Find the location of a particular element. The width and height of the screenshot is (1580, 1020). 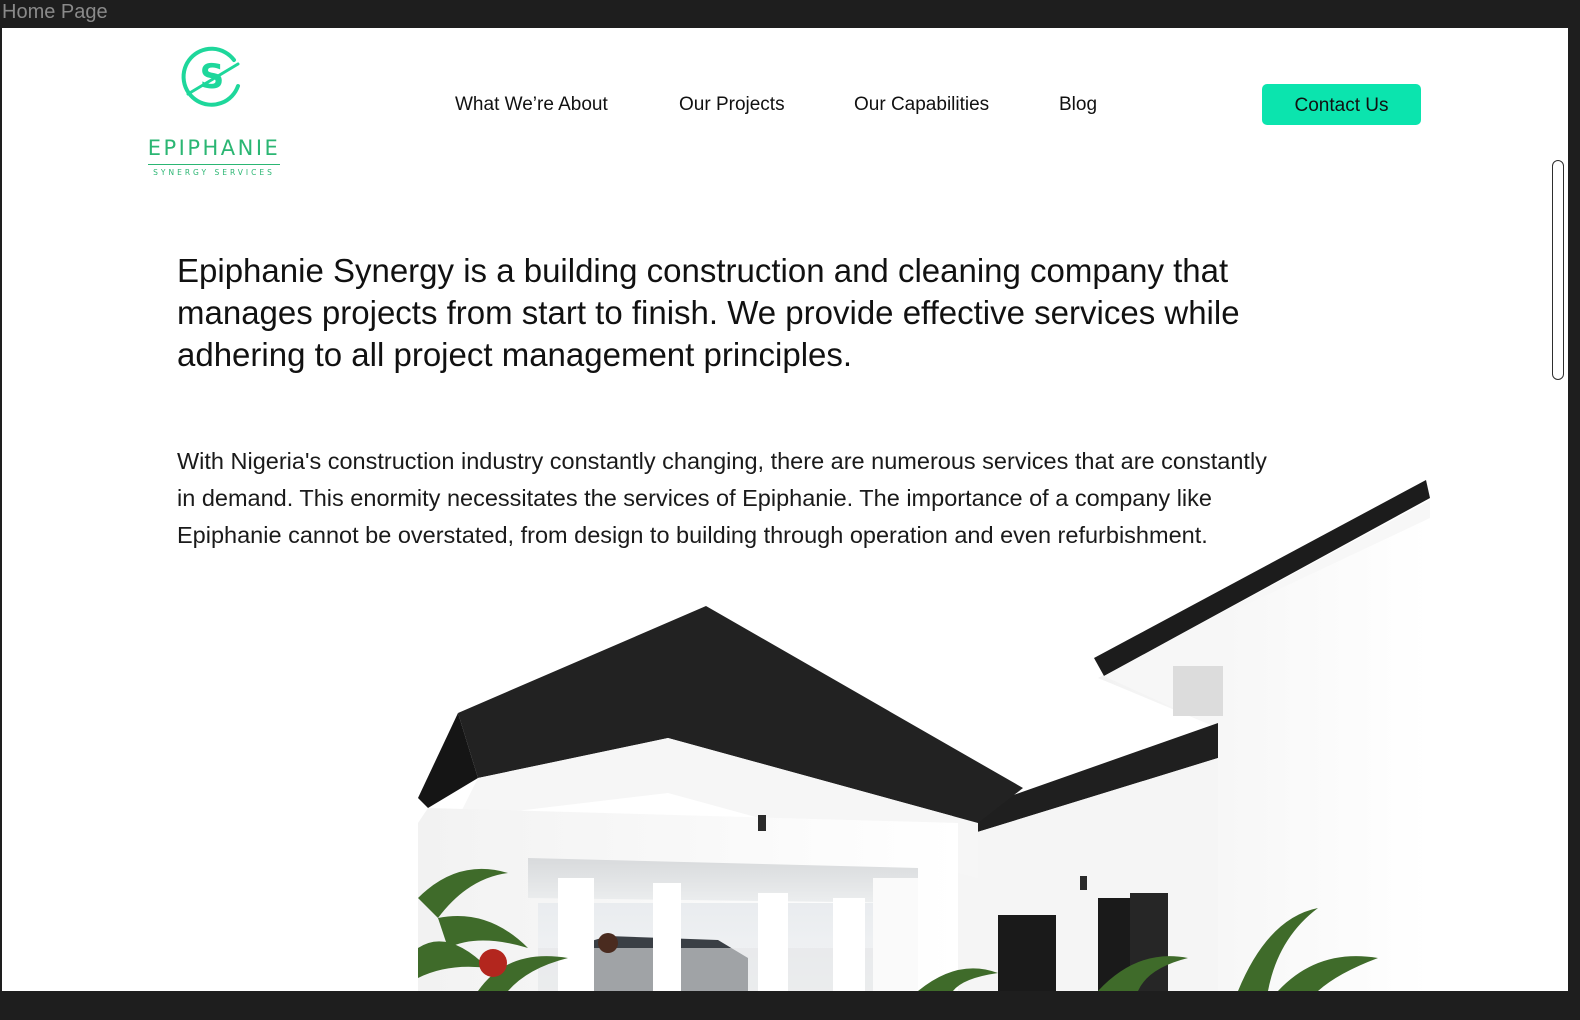

contact-us-button: Contact Us is located at coordinates (1341, 104).